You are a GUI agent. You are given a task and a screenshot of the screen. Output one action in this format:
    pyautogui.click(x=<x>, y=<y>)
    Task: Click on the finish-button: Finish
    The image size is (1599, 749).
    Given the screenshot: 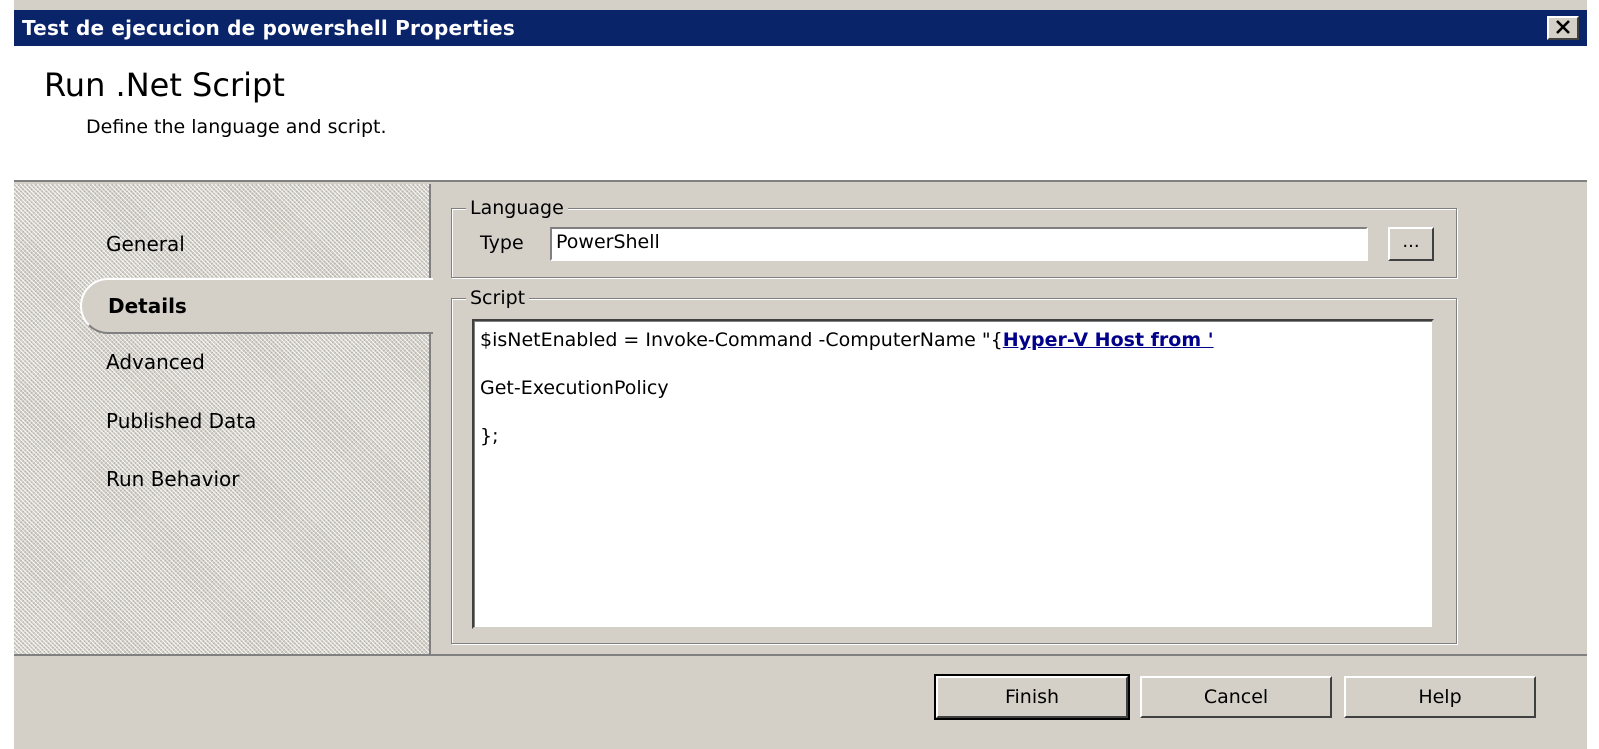 What is the action you would take?
    pyautogui.click(x=1032, y=697)
    